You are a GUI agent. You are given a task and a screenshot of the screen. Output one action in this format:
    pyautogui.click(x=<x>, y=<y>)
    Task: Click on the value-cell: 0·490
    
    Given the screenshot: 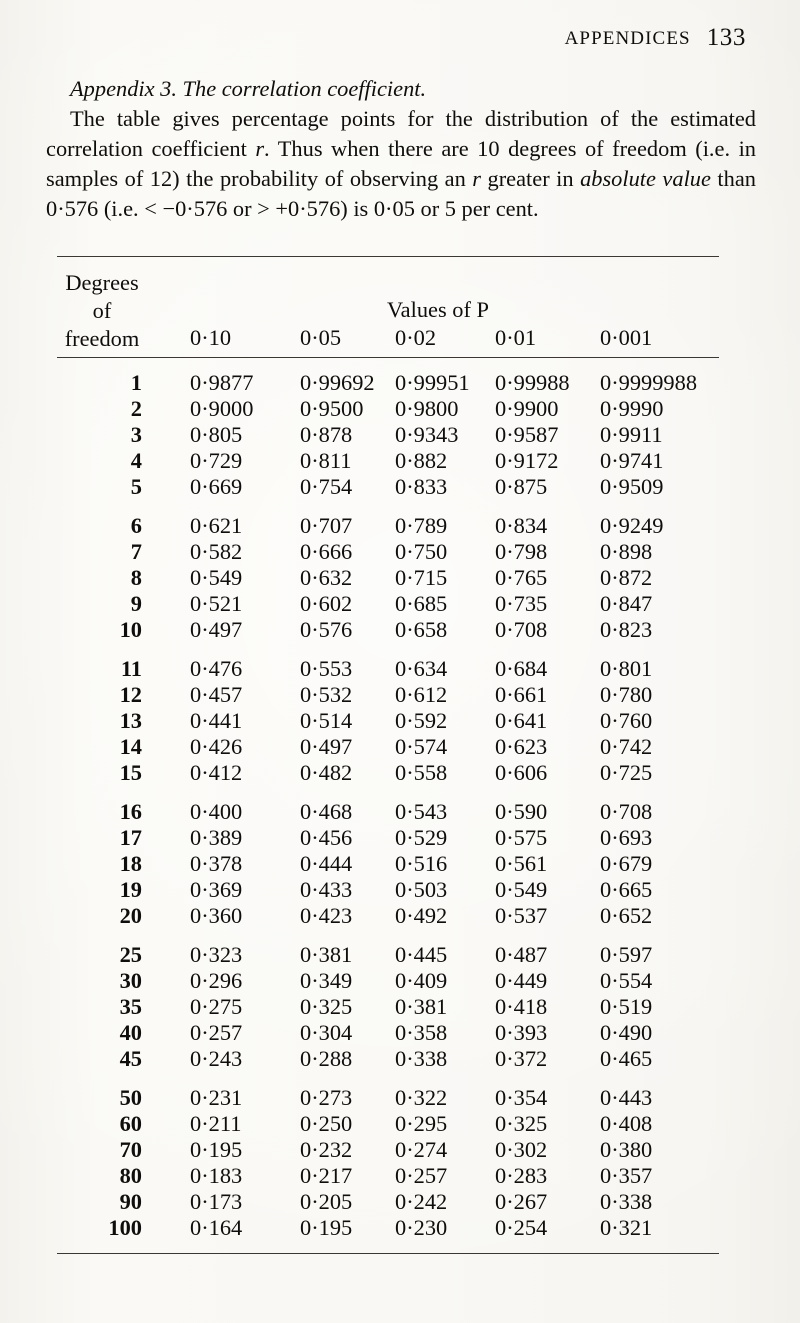 What is the action you would take?
    pyautogui.click(x=626, y=1032)
    